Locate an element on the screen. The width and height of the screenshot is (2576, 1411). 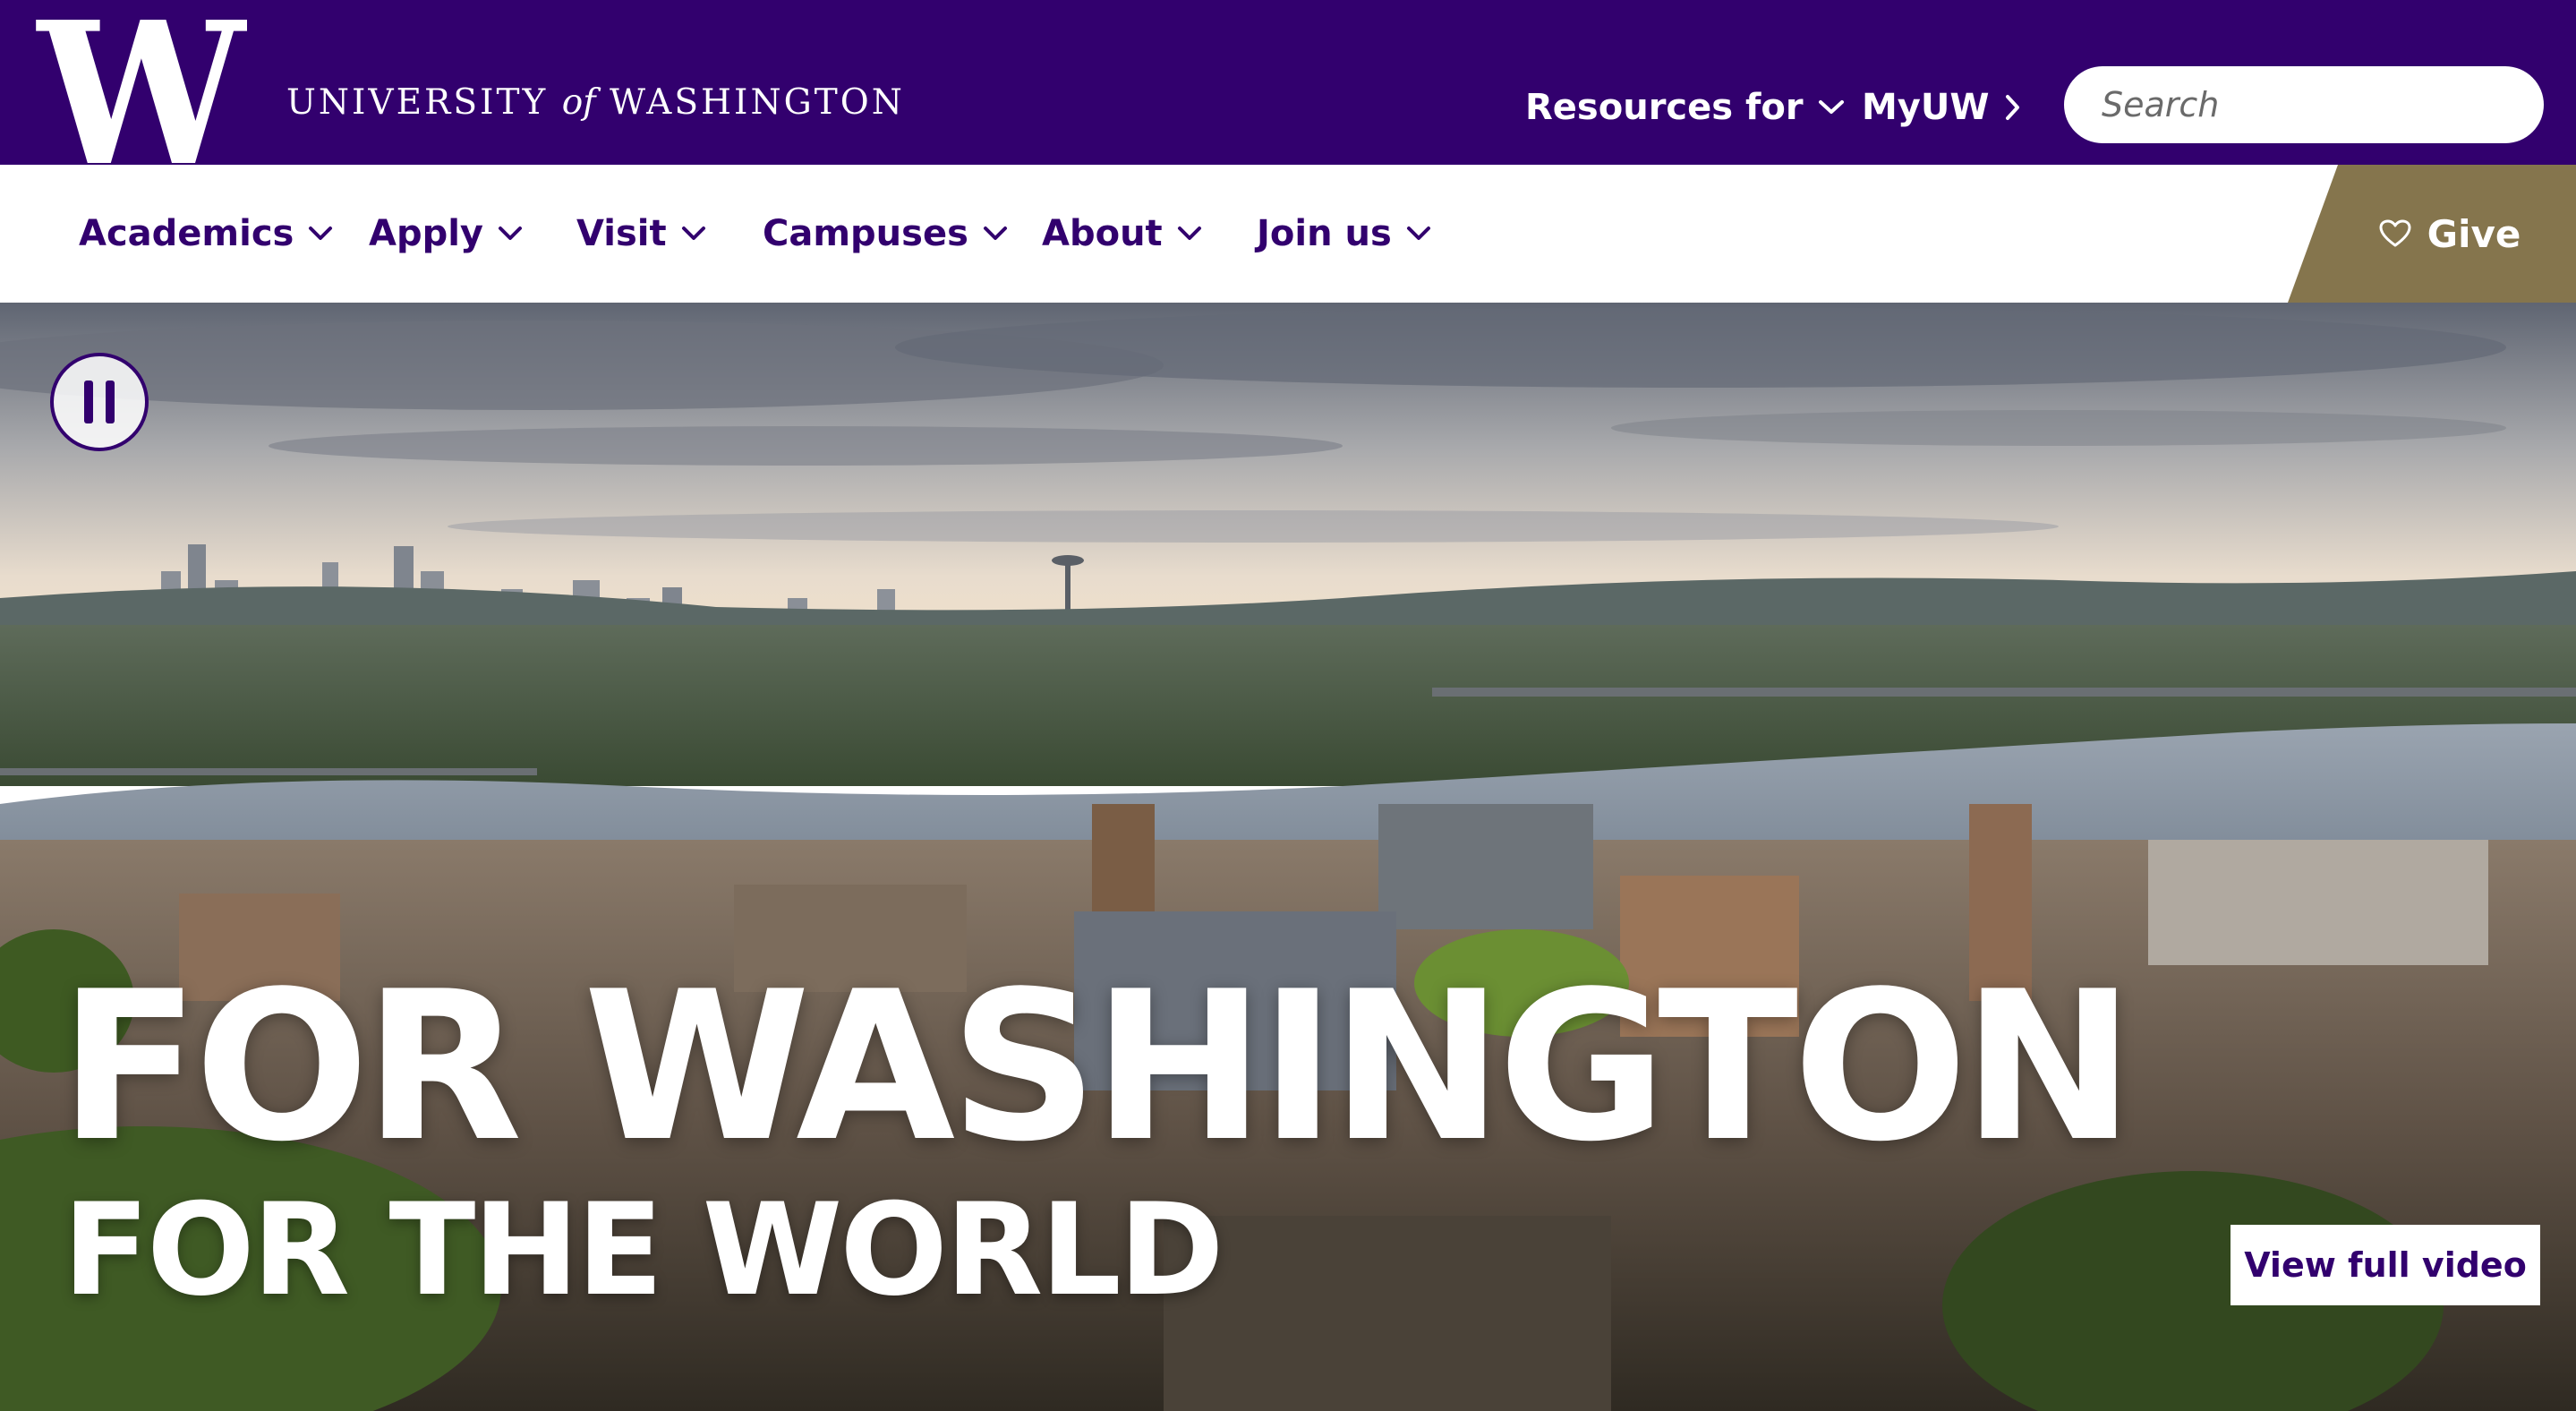
pause-button is located at coordinates (99, 402).